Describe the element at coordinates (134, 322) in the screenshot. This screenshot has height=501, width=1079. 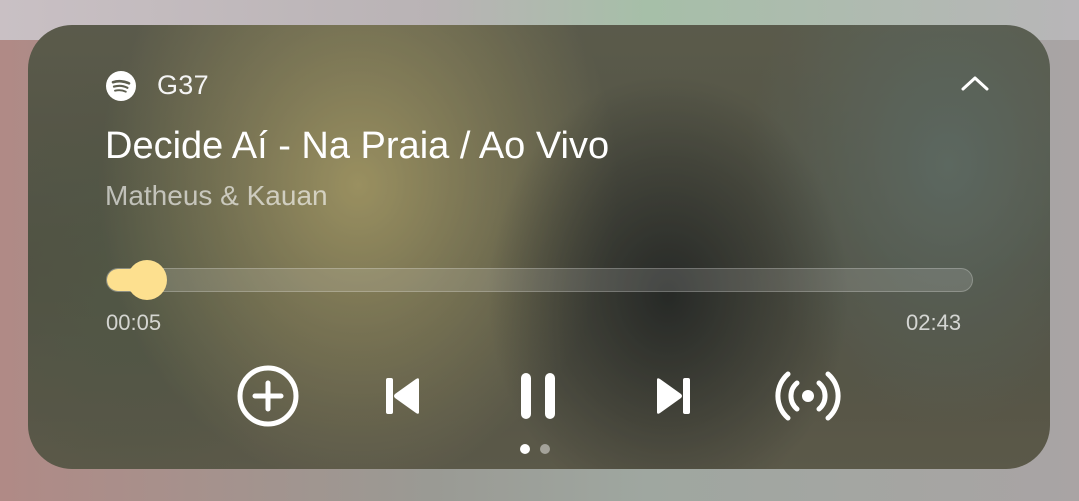
I see `elapsed-time: 00:05` at that location.